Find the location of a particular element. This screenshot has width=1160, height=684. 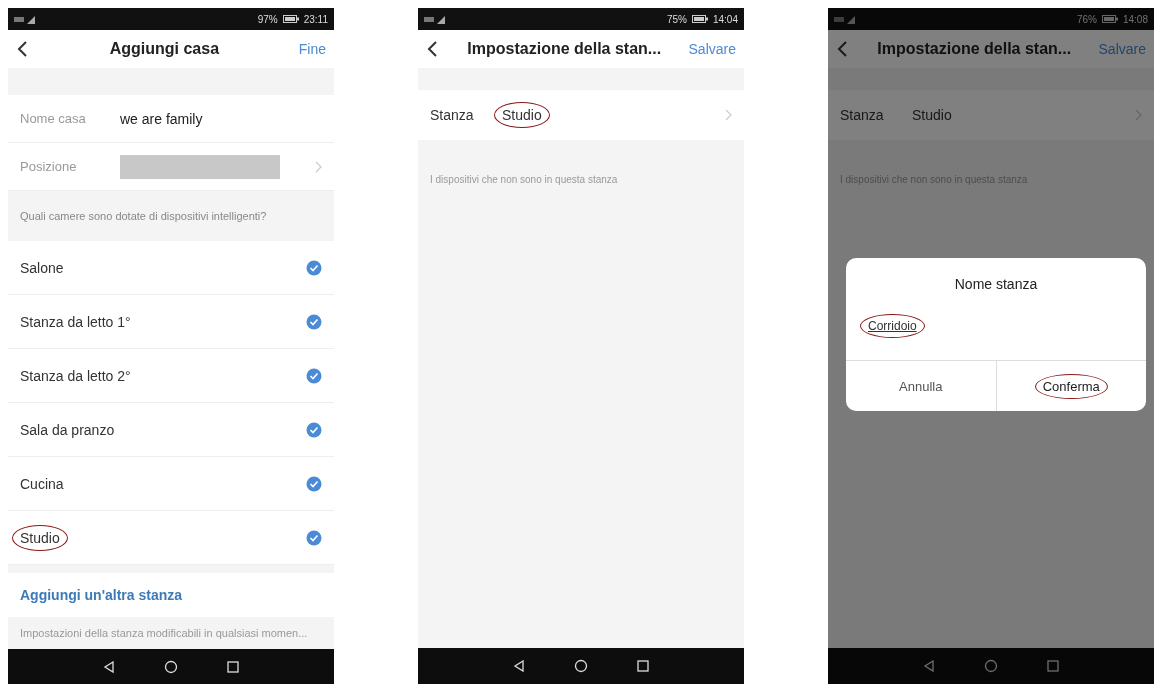

battery-percent: 76% is located at coordinates (1086, 19).